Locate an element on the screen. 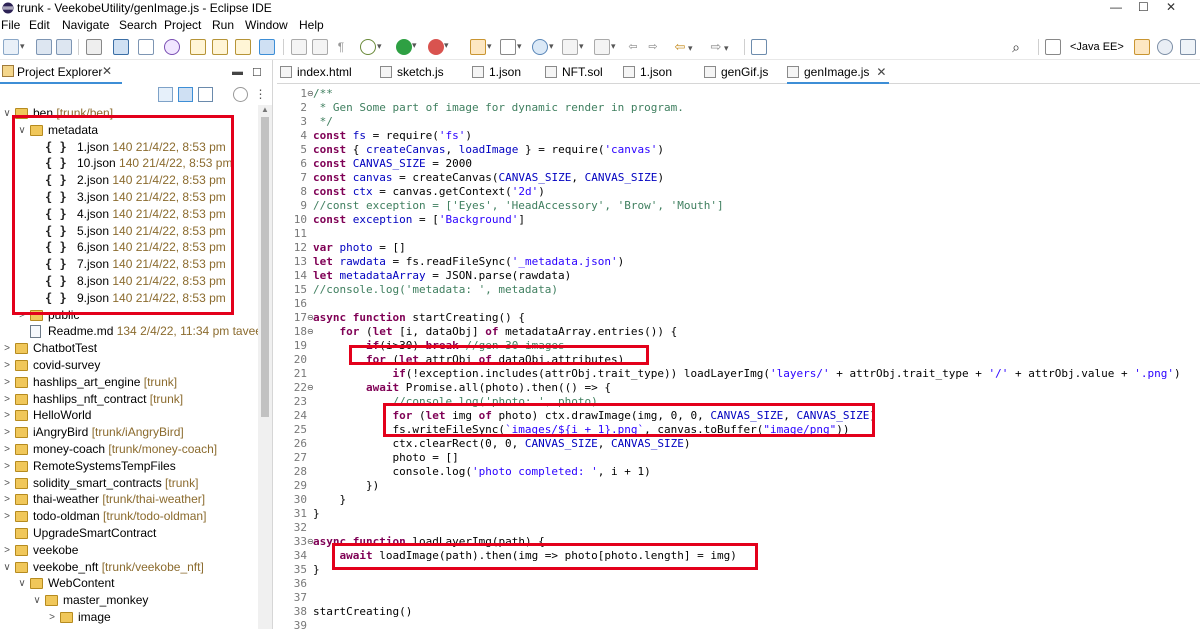 The image size is (1200, 629). tree-item: ∨ WebContent is located at coordinates (129, 583).